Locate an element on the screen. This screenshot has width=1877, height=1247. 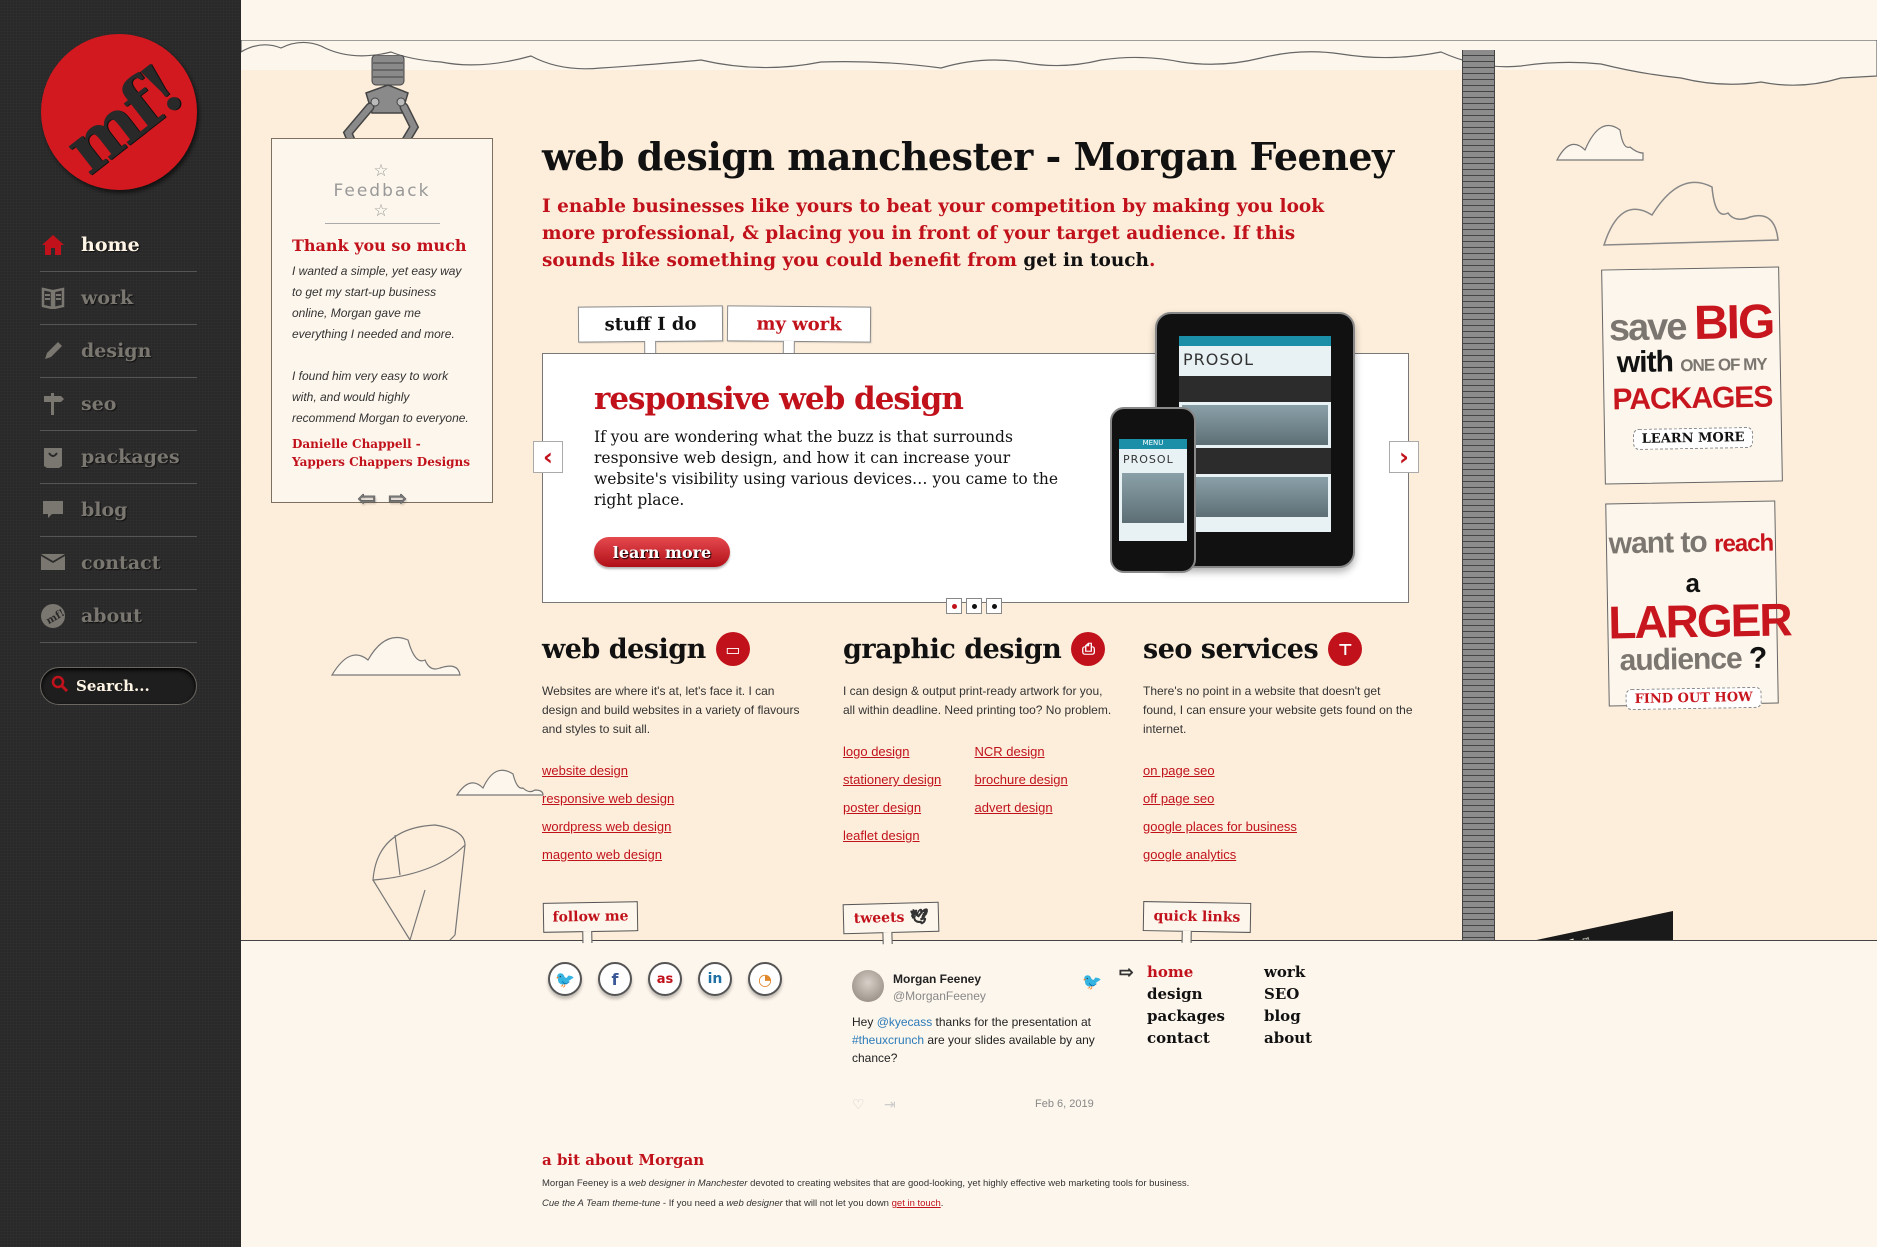
service-title-text: web design is located at coordinates (624, 649).